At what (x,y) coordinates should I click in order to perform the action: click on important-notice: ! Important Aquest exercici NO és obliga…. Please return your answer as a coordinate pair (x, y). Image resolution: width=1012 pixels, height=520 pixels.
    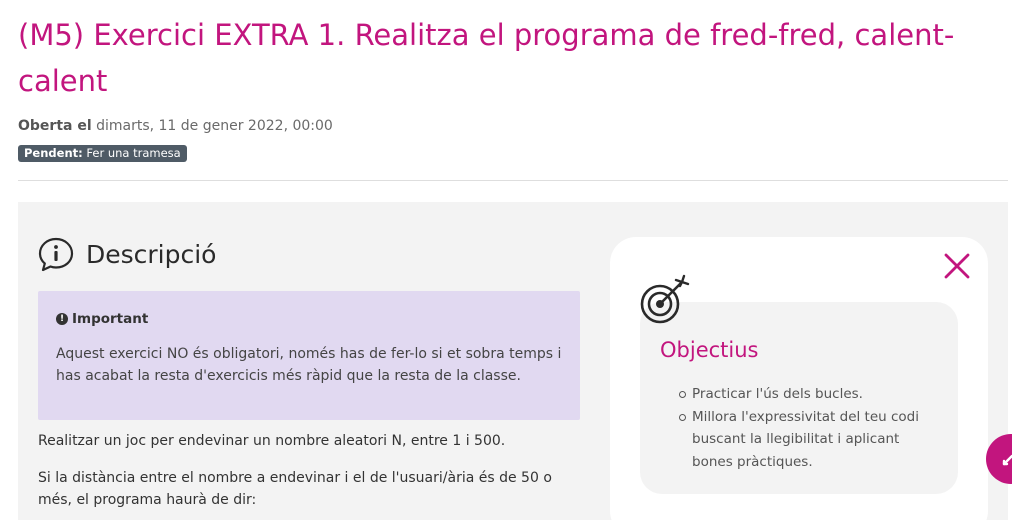
    Looking at the image, I should click on (309, 355).